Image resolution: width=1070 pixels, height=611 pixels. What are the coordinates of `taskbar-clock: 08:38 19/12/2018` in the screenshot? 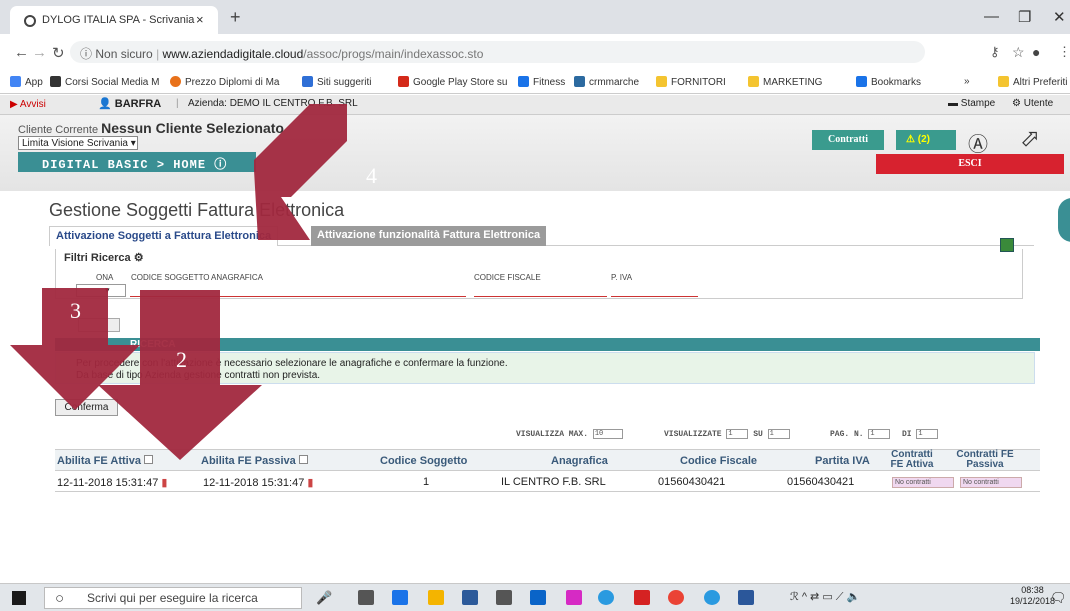 It's located at (1032, 596).